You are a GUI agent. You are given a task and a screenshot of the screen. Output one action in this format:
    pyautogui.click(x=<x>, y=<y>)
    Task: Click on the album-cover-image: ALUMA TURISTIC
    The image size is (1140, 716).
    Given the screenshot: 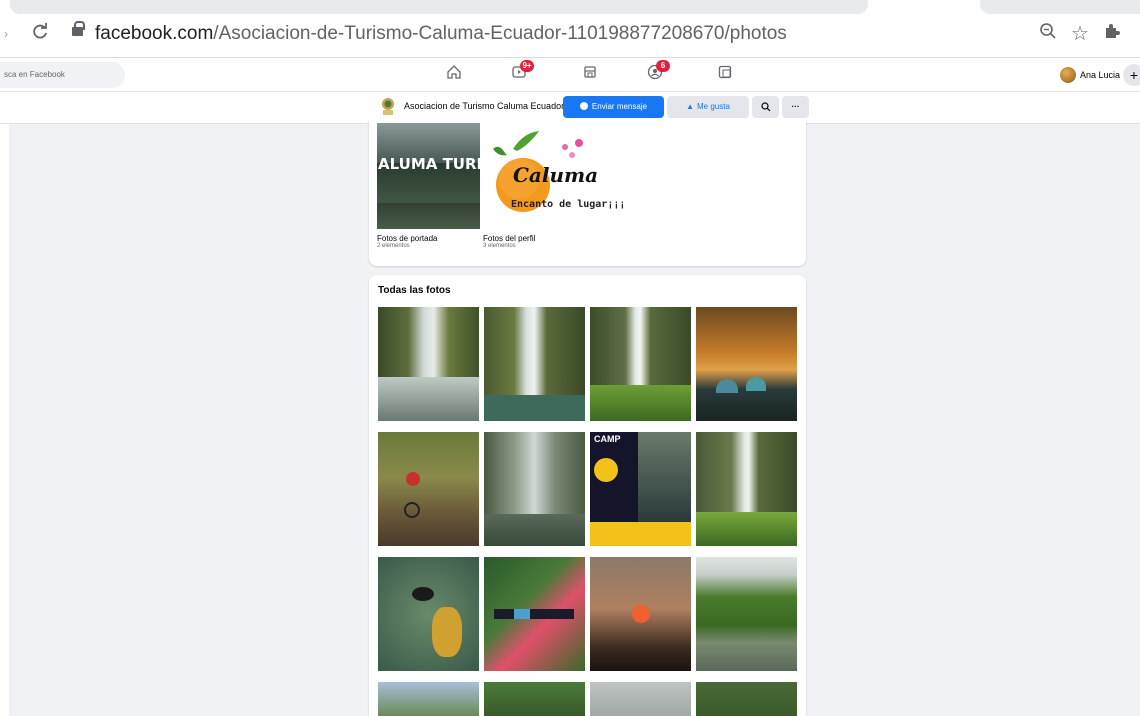 What is the action you would take?
    pyautogui.click(x=428, y=176)
    